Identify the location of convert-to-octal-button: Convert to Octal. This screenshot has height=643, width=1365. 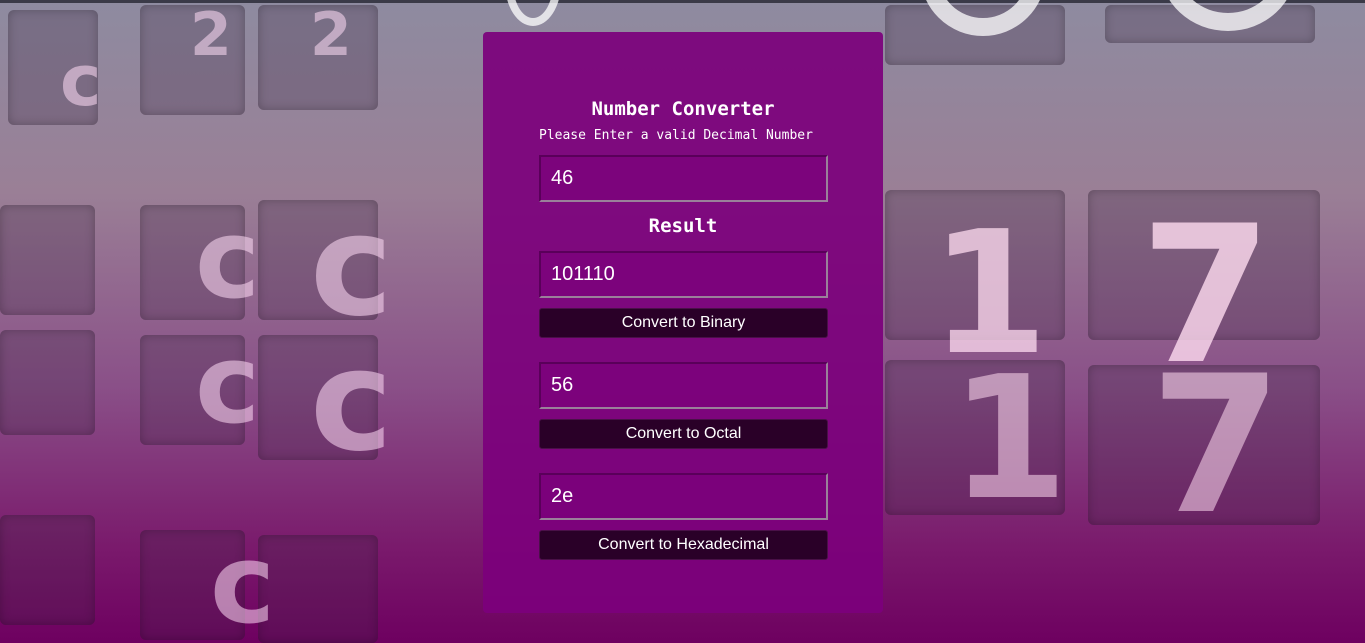
(683, 434).